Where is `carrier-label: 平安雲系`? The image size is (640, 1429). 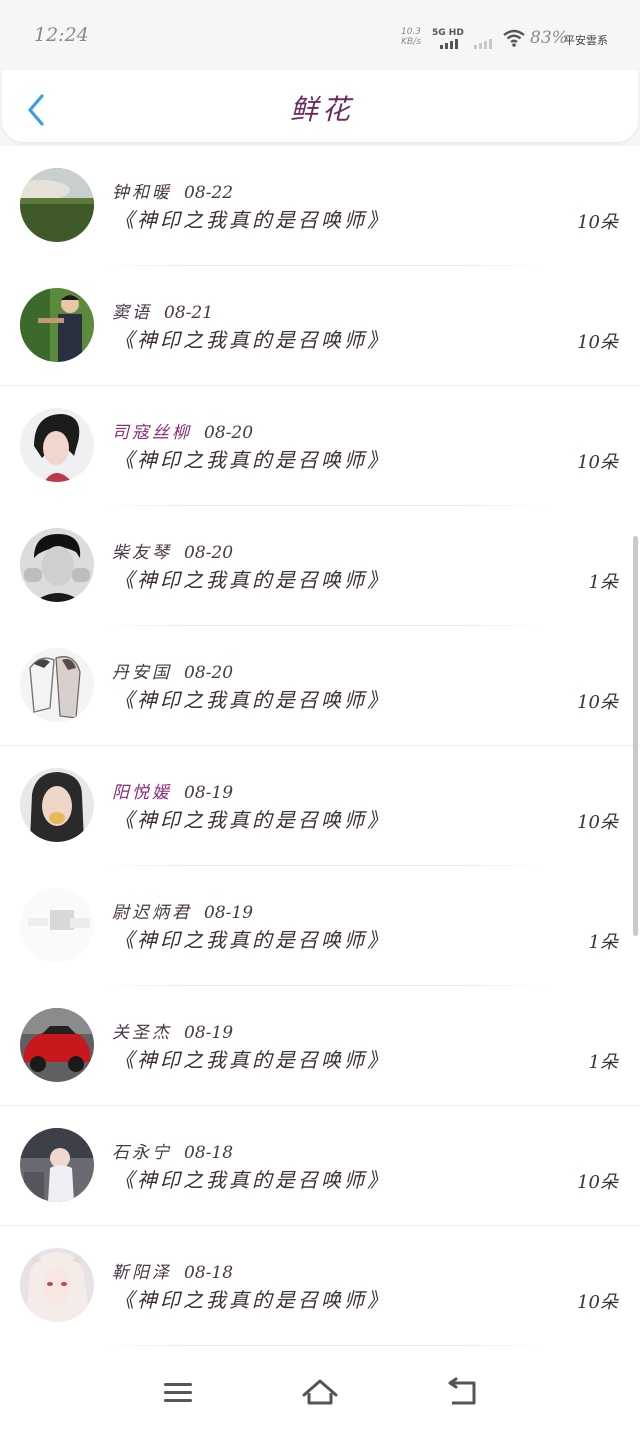 carrier-label: 平安雲系 is located at coordinates (586, 40).